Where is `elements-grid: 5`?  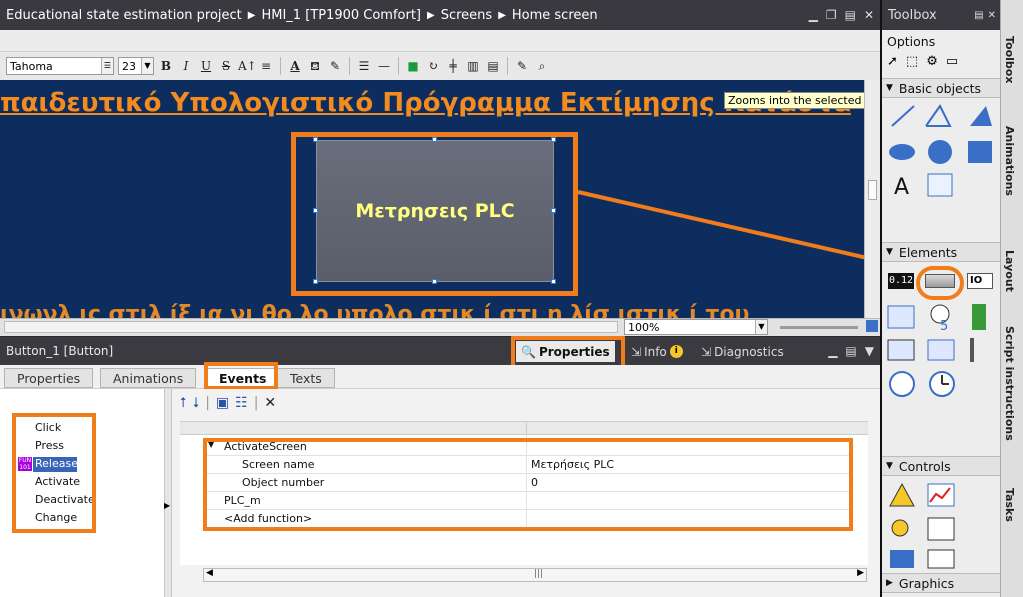
elements-grid: 5 is located at coordinates (936, 350).